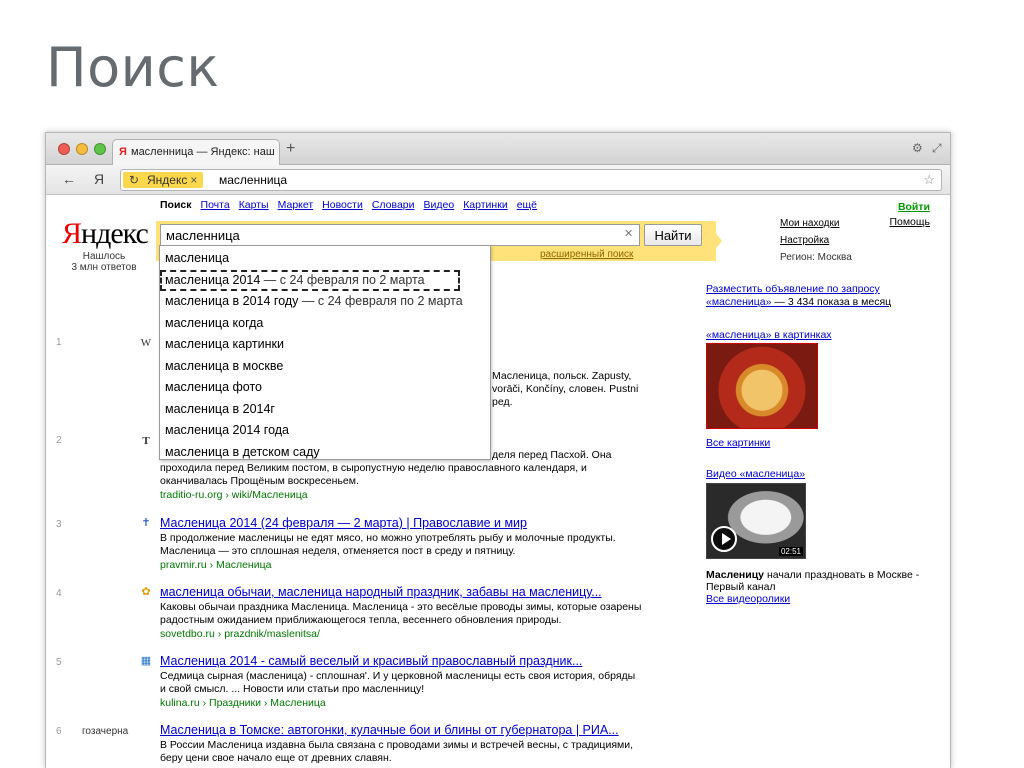  What do you see at coordinates (64, 149) in the screenshot?
I see `close-window-button` at bounding box center [64, 149].